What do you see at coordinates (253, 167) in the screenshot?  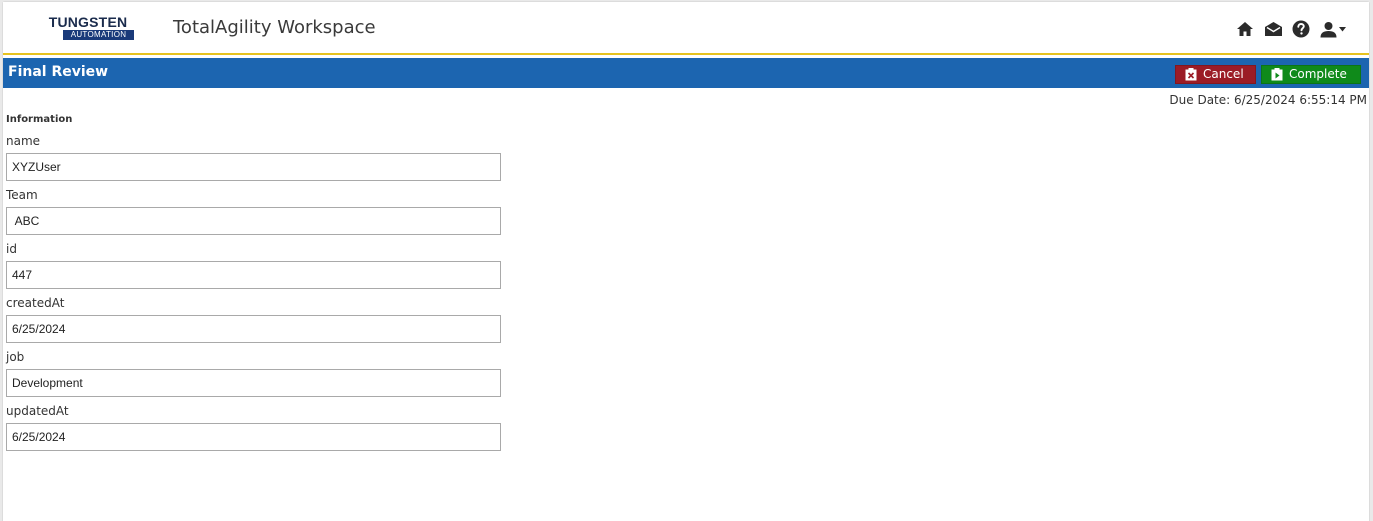 I see `name-input` at bounding box center [253, 167].